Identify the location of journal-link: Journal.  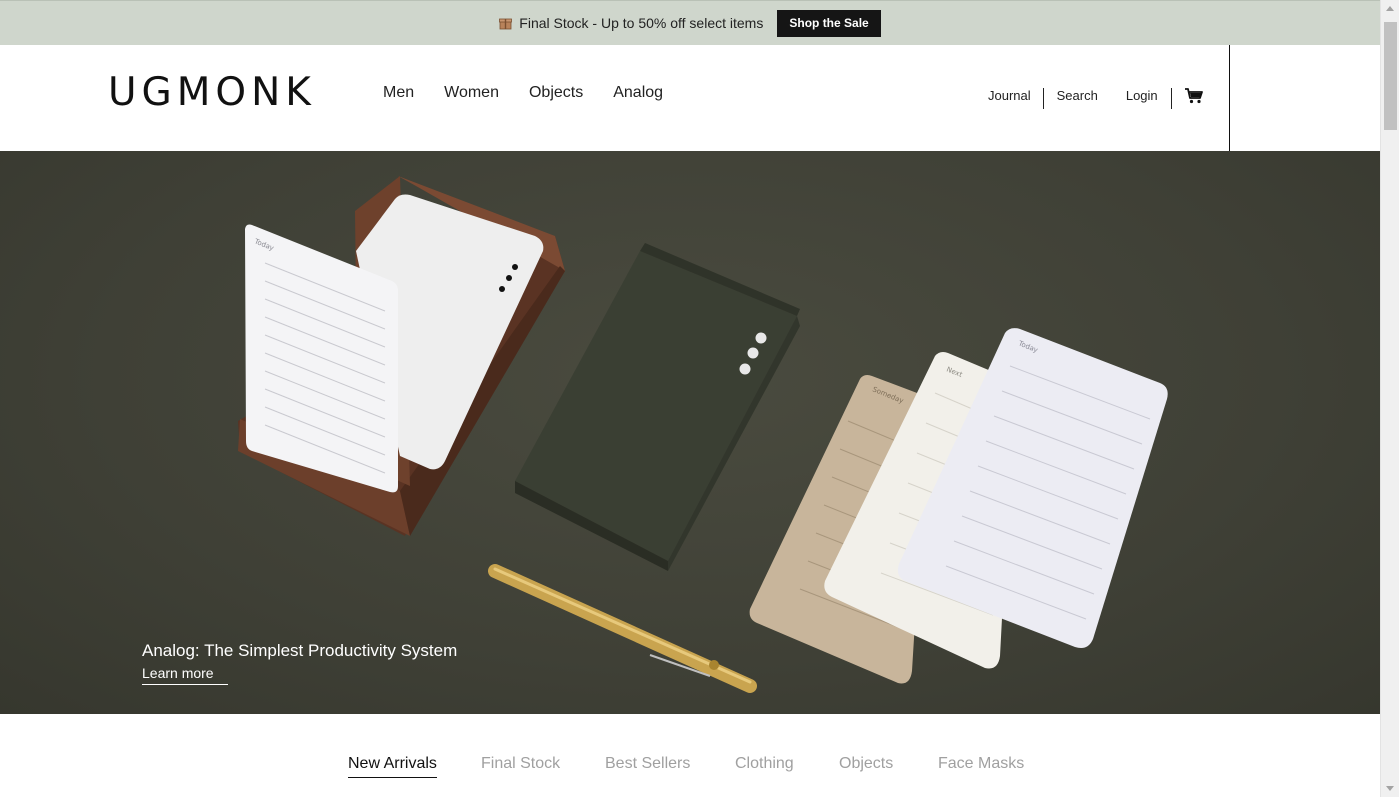
(1009, 96).